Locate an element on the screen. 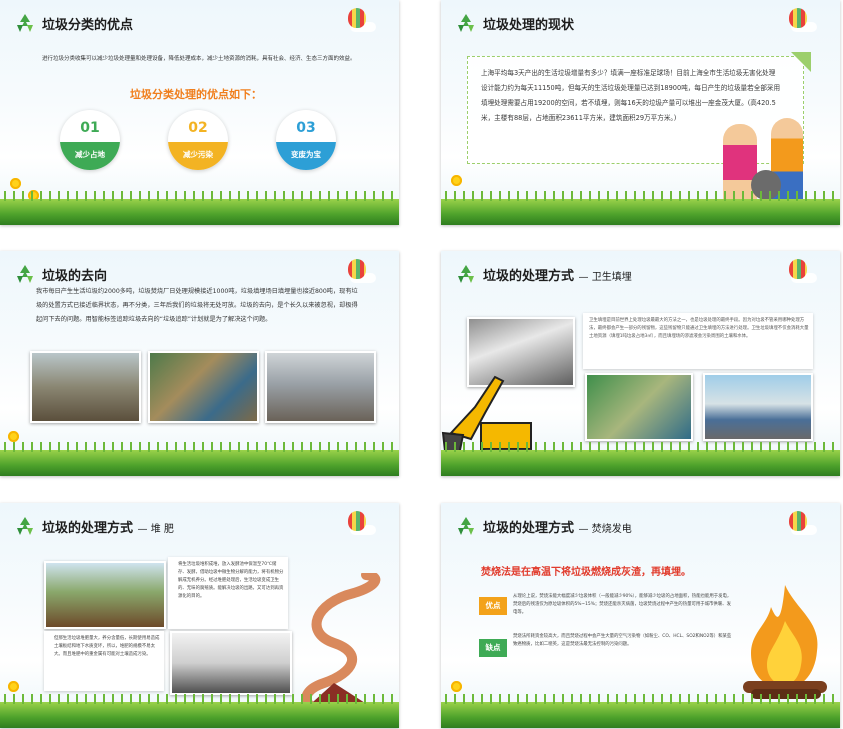  title-sub: — 卫生填埋 is located at coordinates (605, 277).